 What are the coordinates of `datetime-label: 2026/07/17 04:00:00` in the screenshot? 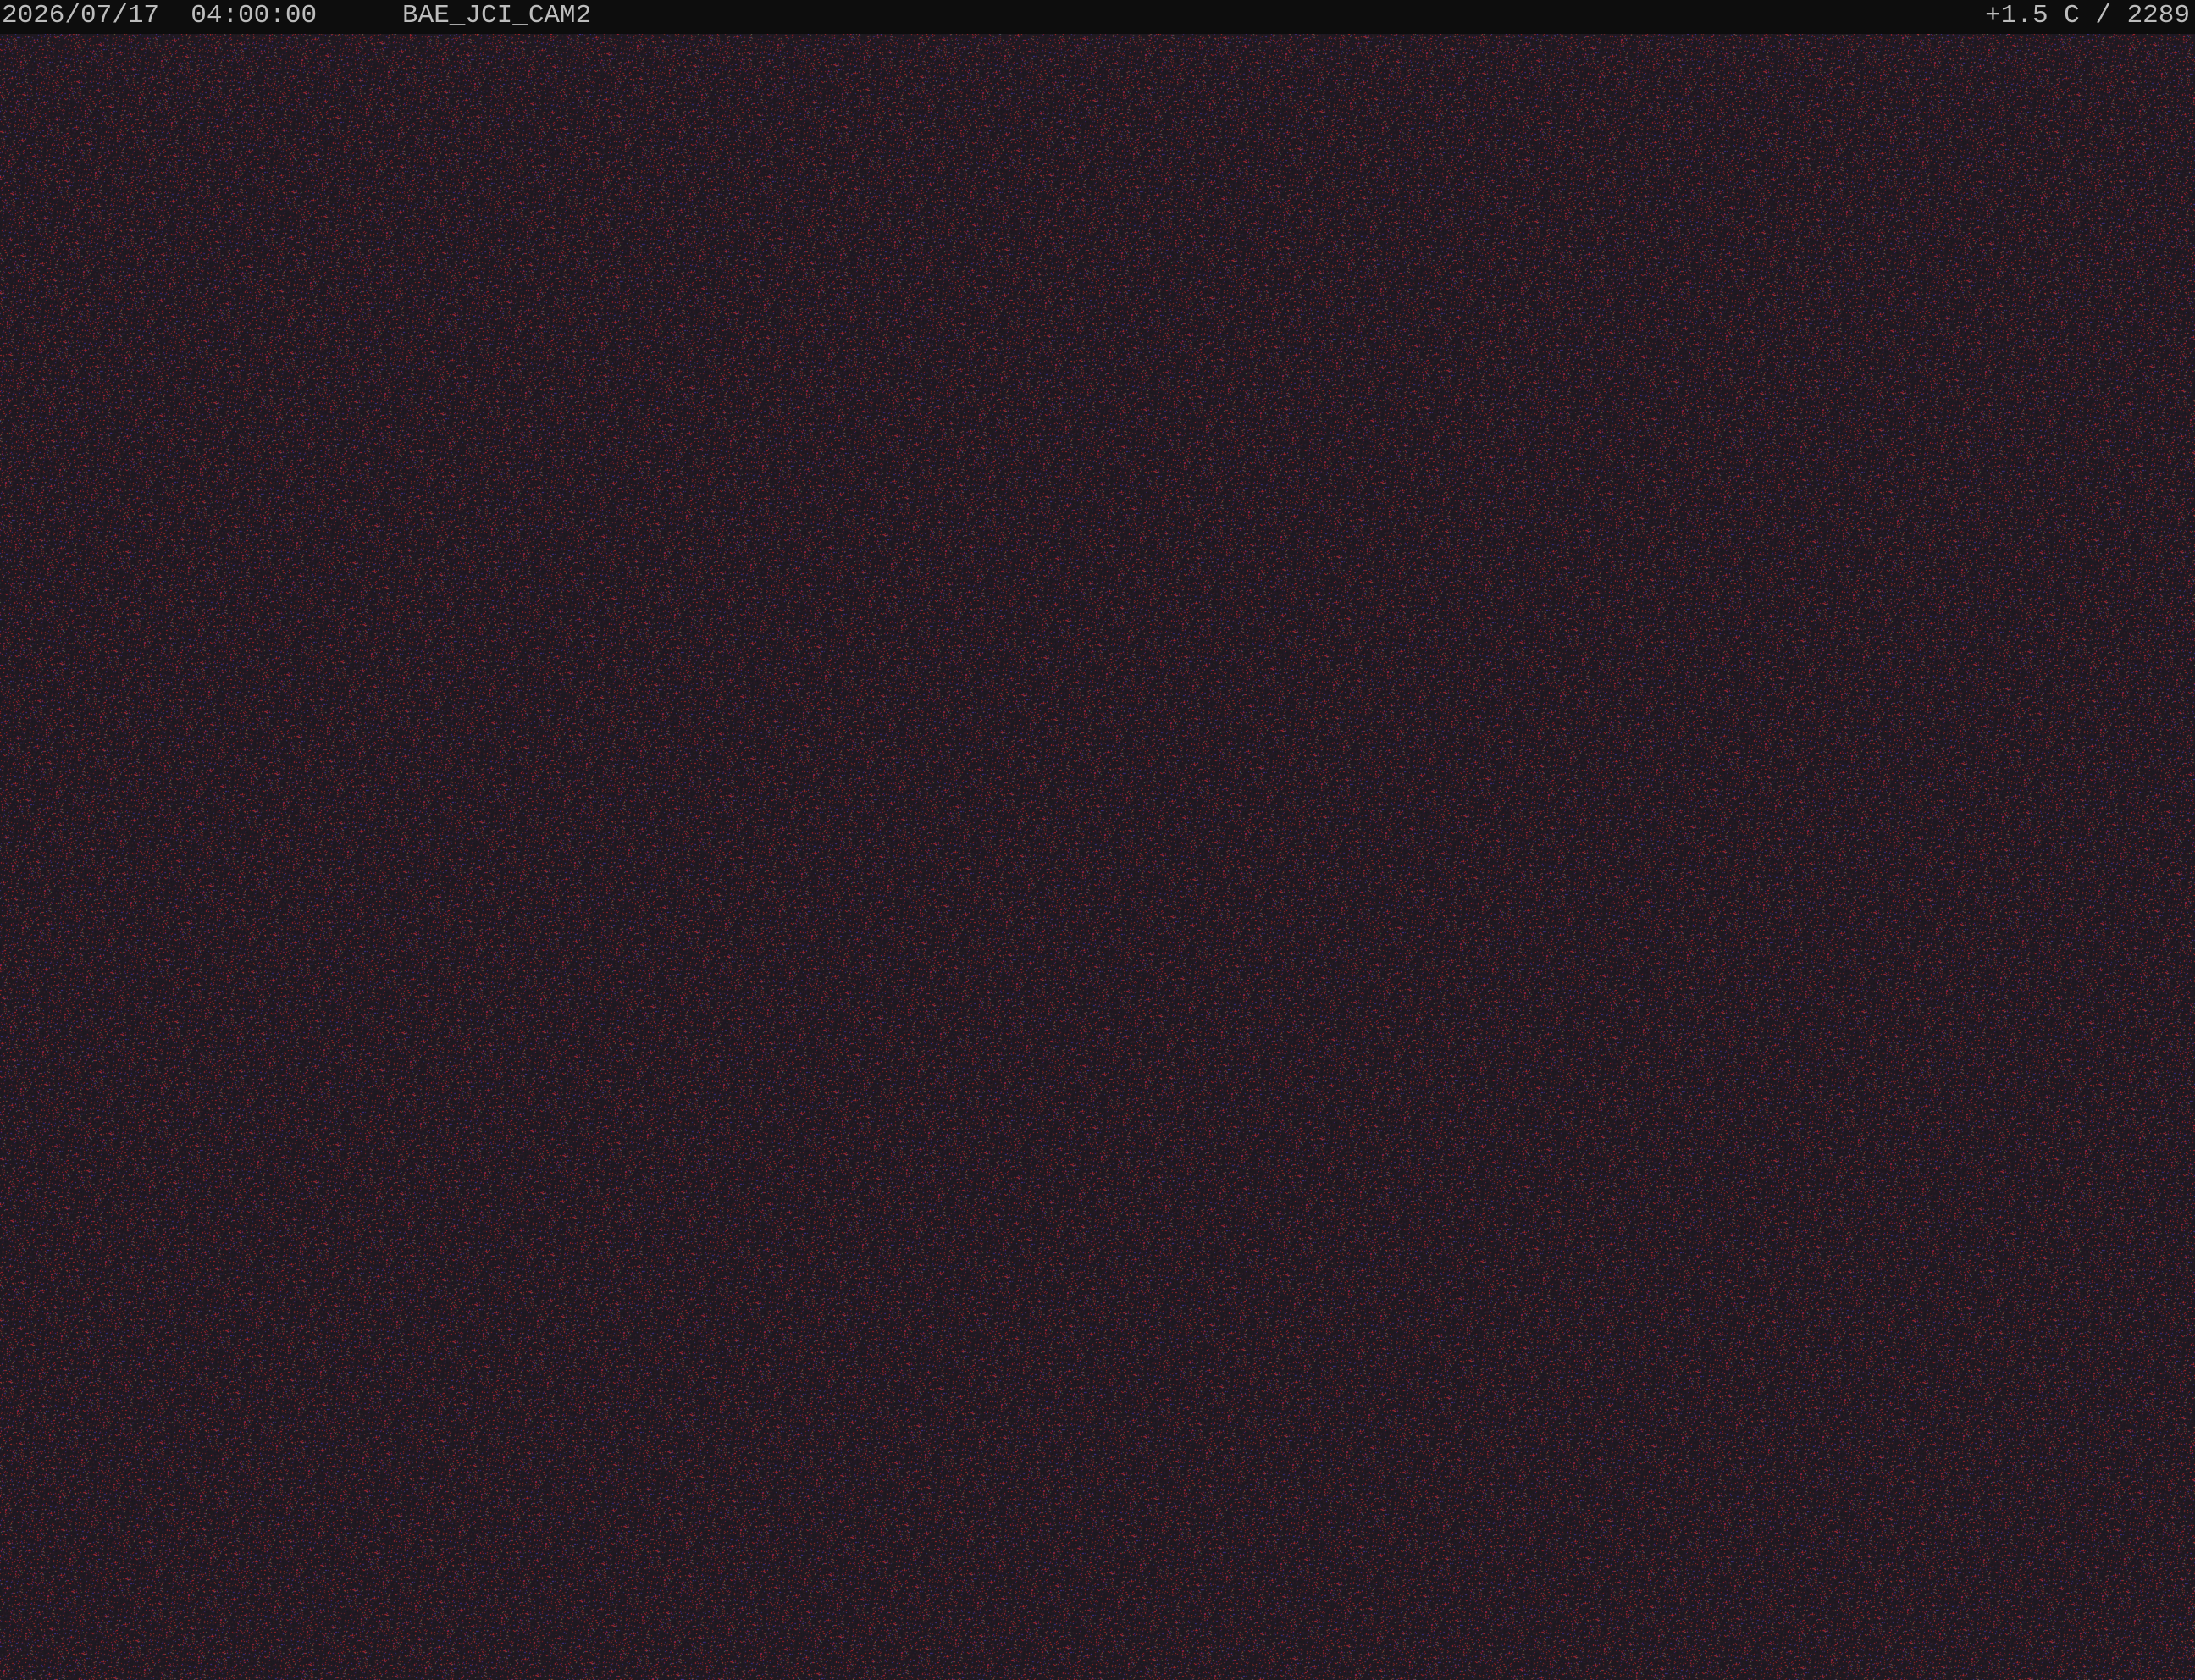 It's located at (160, 16).